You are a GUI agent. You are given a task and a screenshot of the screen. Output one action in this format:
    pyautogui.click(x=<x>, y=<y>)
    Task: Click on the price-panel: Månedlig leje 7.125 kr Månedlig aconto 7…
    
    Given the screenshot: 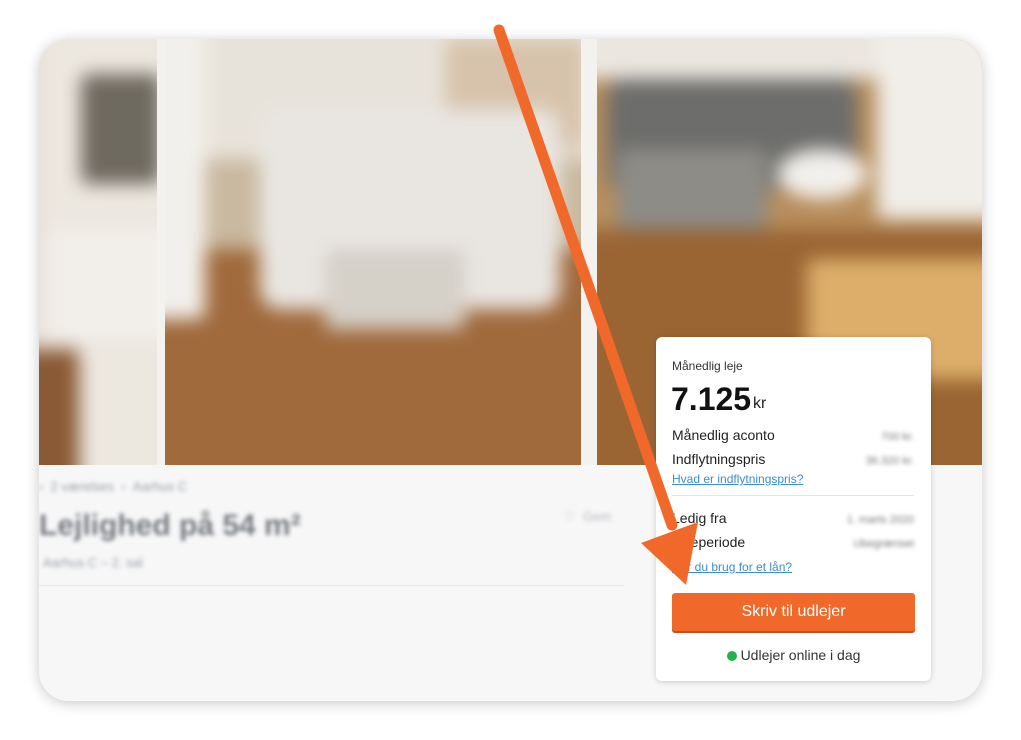 What is the action you would take?
    pyautogui.click(x=793, y=509)
    